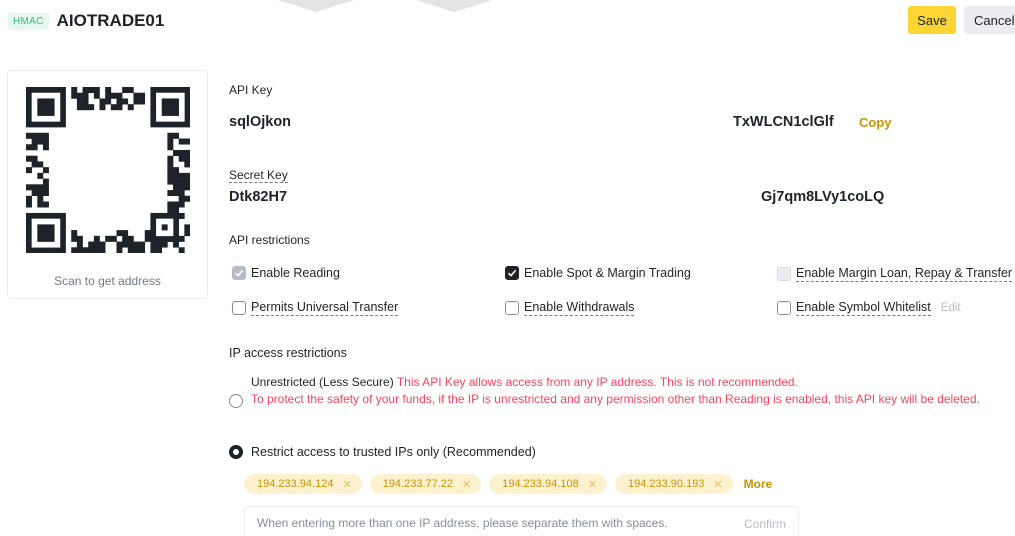 The height and width of the screenshot is (536, 1015). Describe the element at coordinates (783, 122) in the screenshot. I see `api-key-value-end: TxWLCN1clGlf` at that location.